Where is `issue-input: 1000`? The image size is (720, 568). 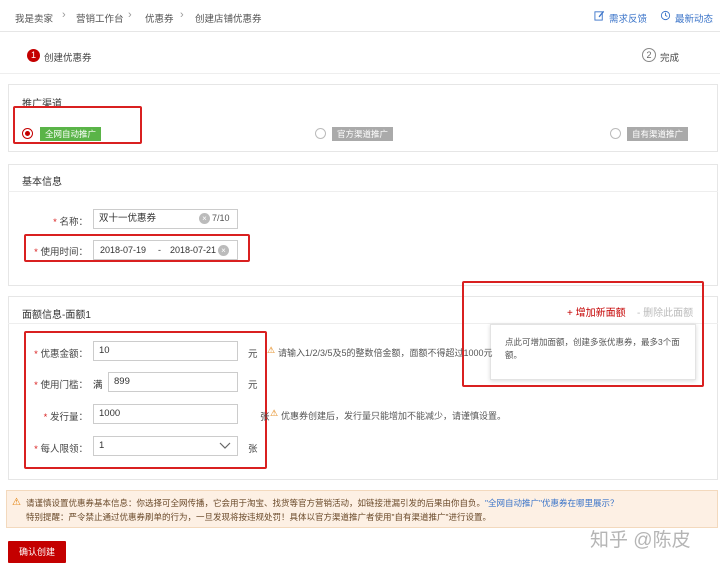
issue-input: 1000 is located at coordinates (165, 414).